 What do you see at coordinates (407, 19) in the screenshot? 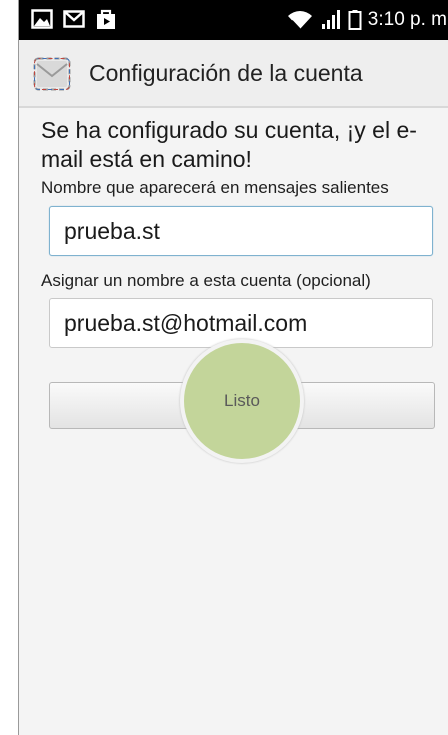
I see `clock: 3:10 p. m` at bounding box center [407, 19].